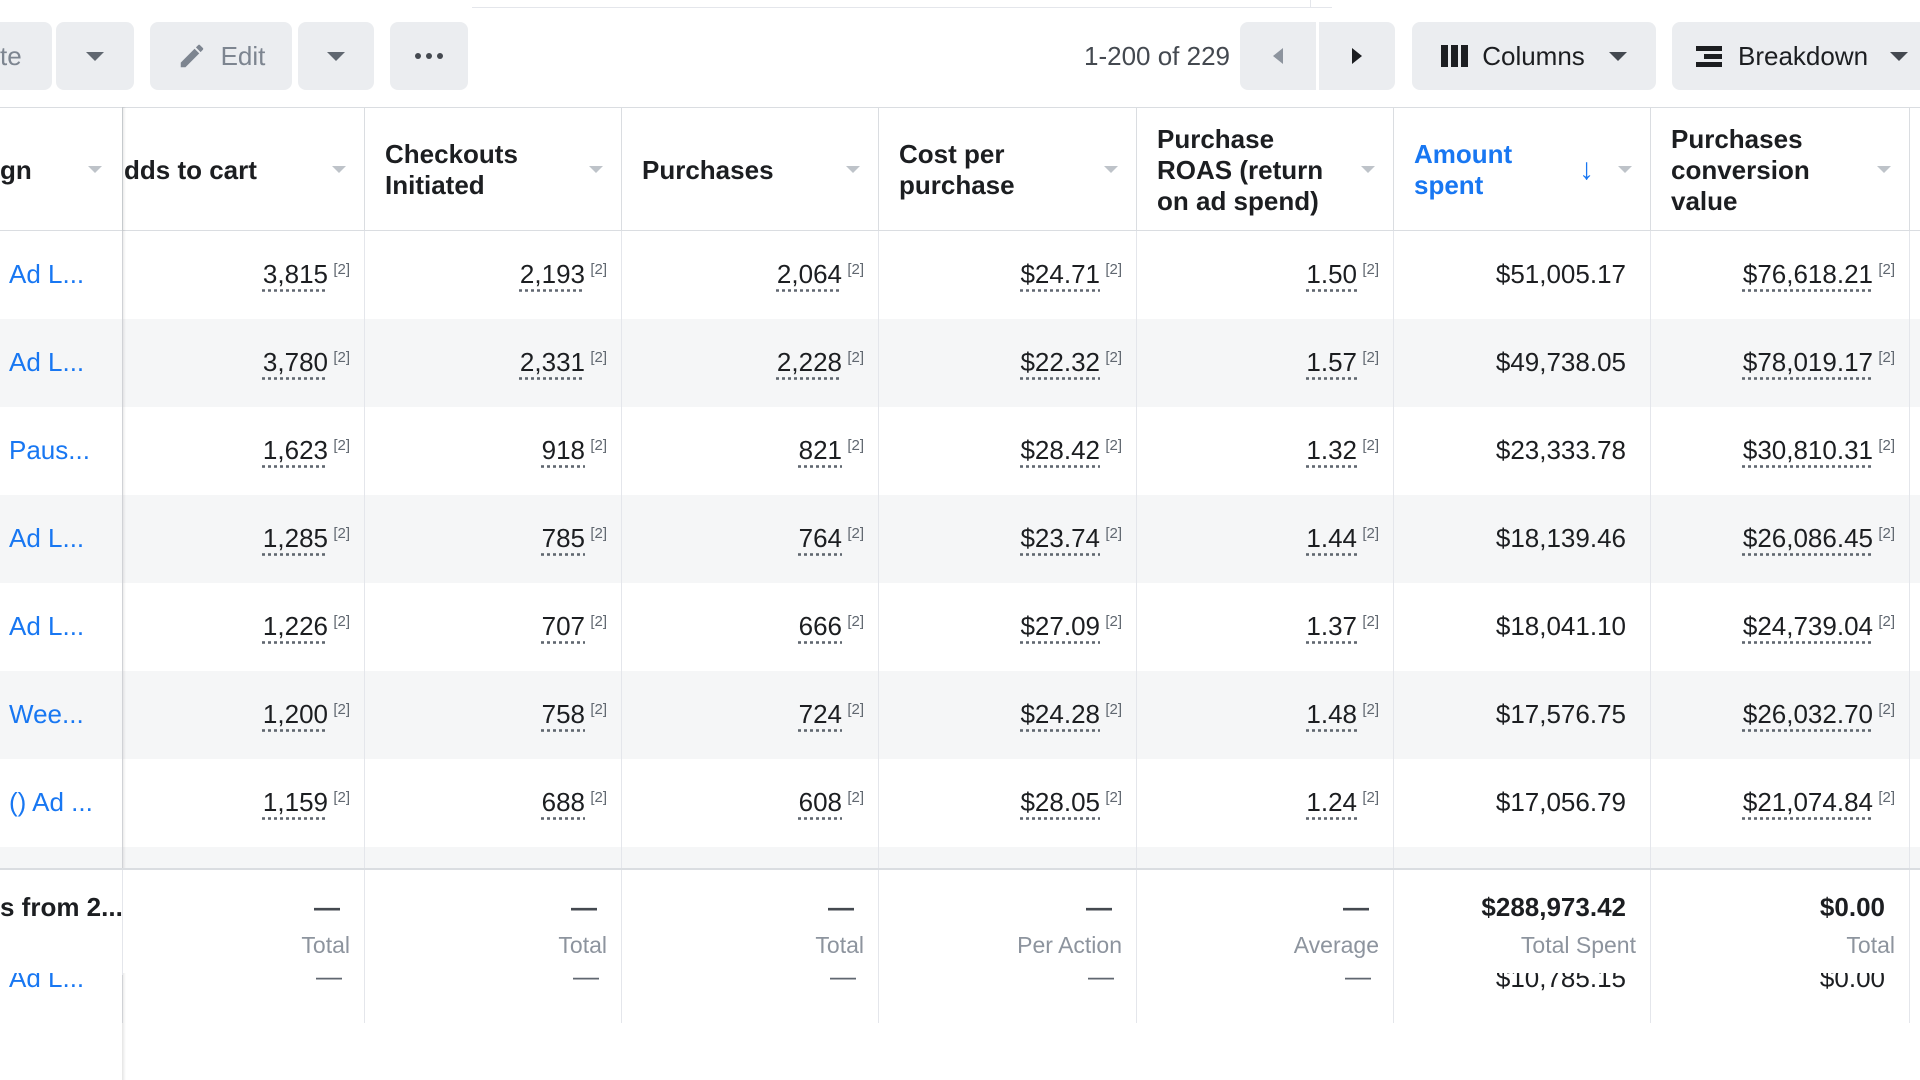 The height and width of the screenshot is (1080, 1920). I want to click on ellipsis-icon, so click(429, 56).